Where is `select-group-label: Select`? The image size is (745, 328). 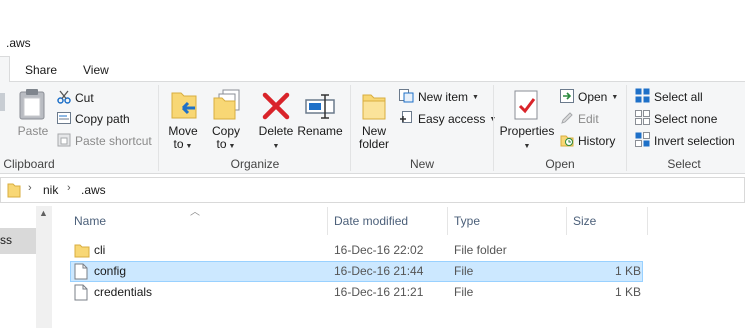 select-group-label: Select is located at coordinates (684, 164).